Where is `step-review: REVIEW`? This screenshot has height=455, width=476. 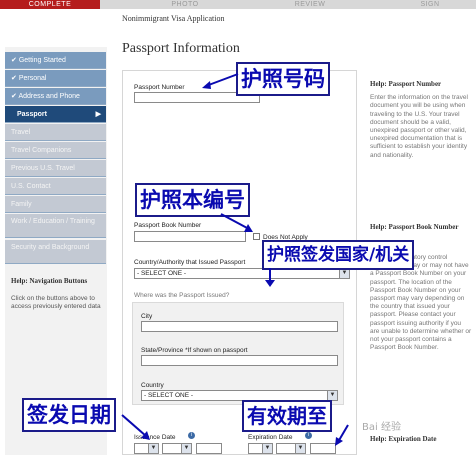 step-review: REVIEW is located at coordinates (310, 4).